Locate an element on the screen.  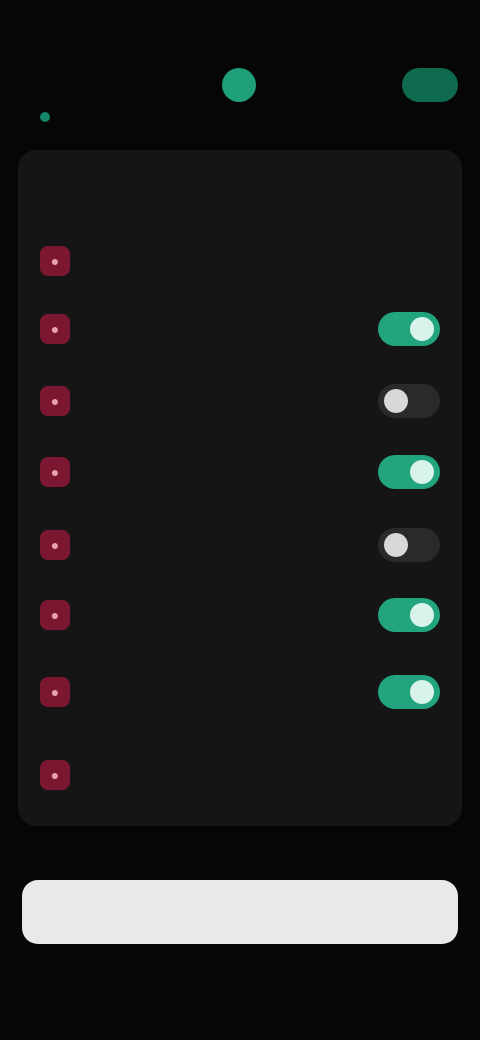
status-dot-icon is located at coordinates (45, 117).